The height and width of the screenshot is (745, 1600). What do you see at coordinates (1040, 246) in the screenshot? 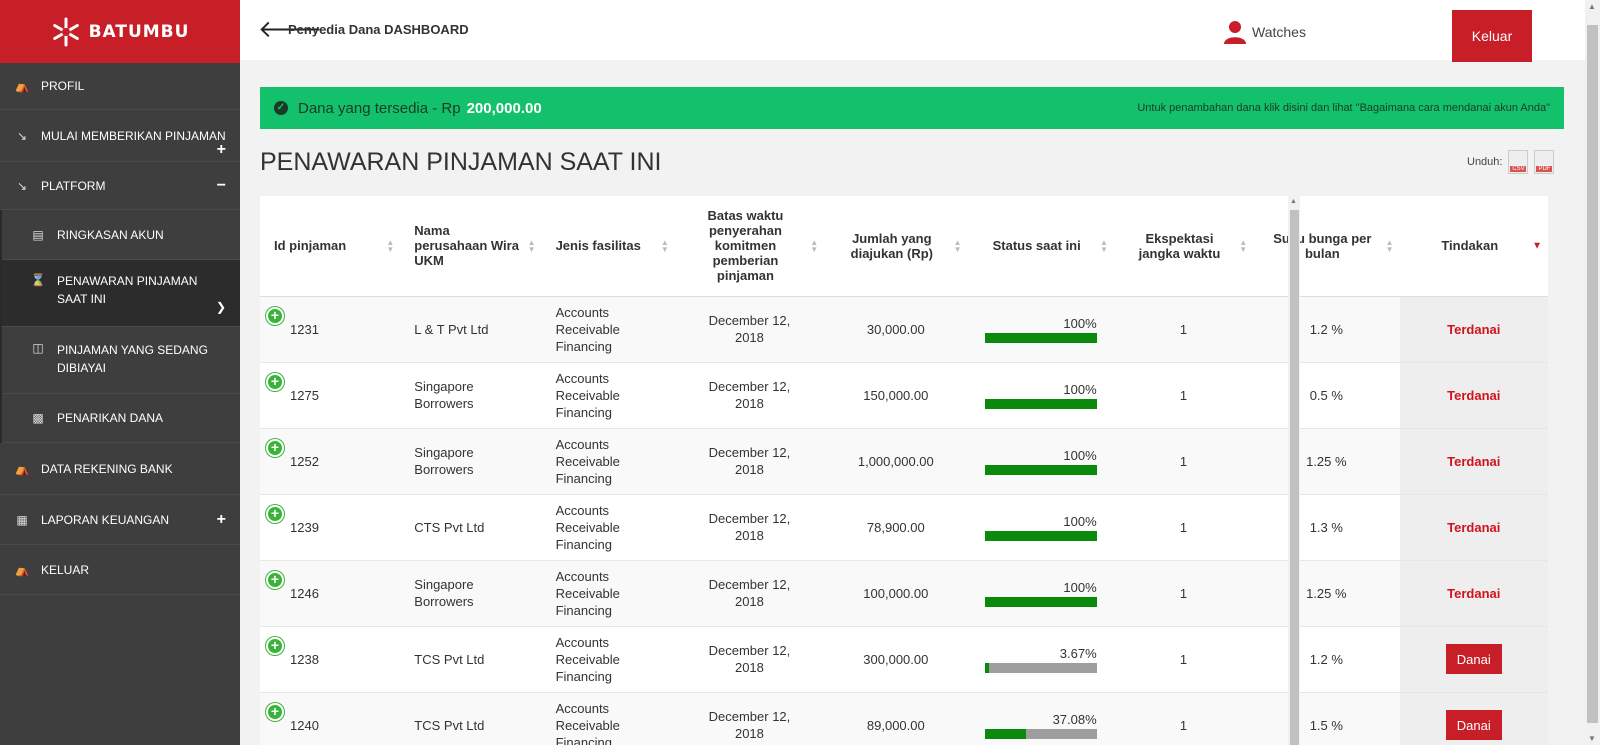
I see `column-header: Status saat ini ▲ ▼` at bounding box center [1040, 246].